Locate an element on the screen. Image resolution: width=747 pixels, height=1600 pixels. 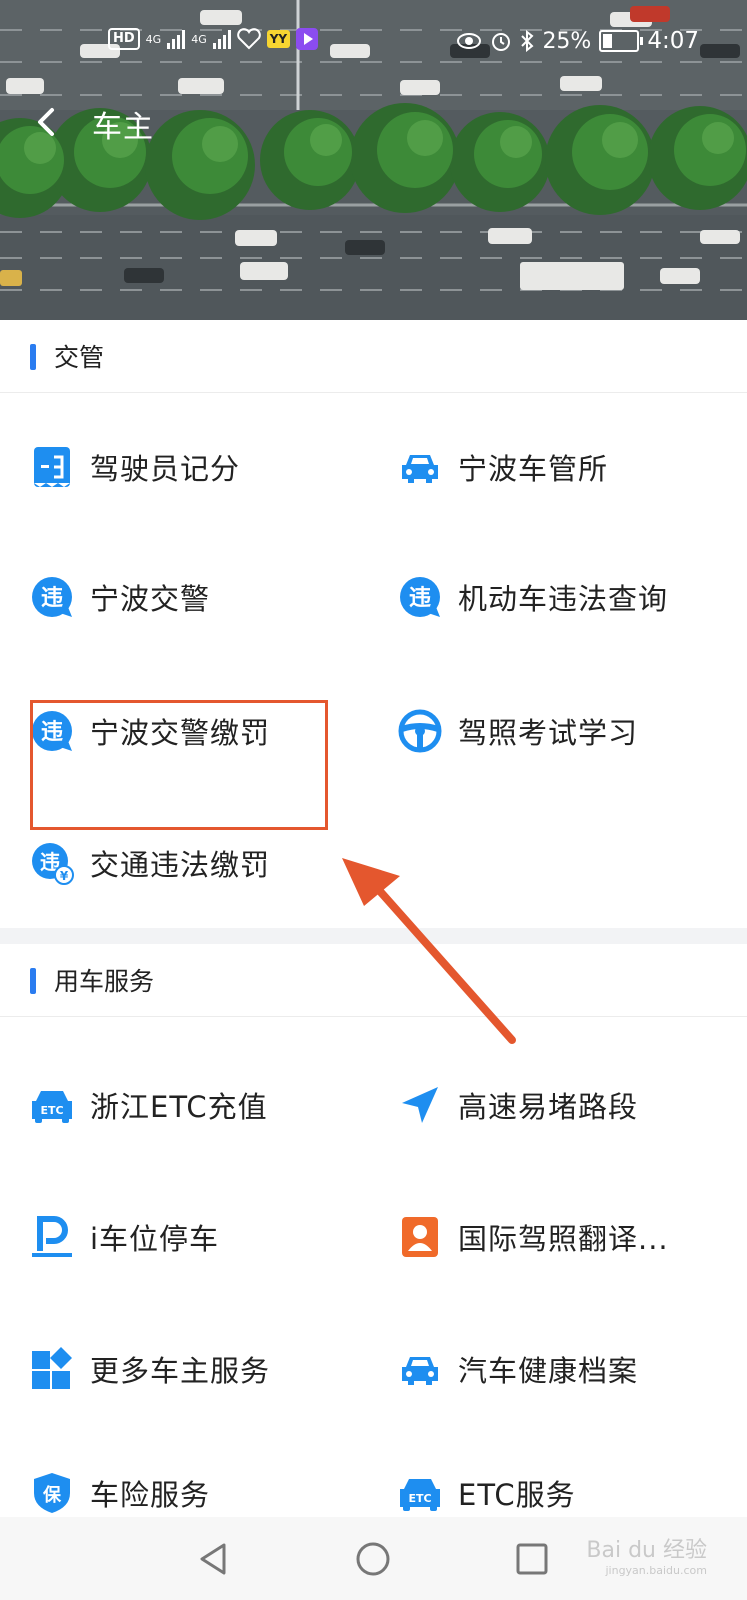
home-circle-icon is located at coordinates (373, 1559).